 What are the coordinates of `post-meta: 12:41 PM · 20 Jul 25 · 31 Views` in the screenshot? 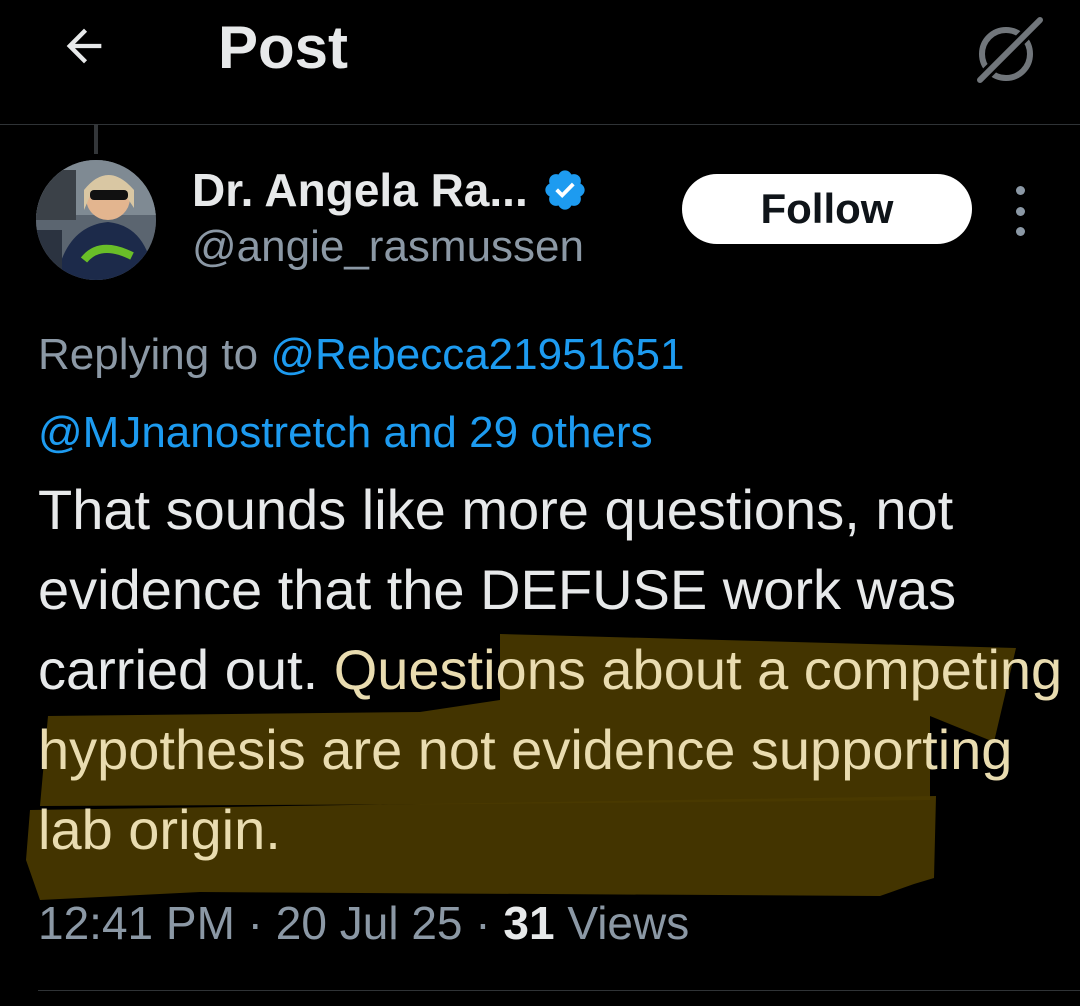 It's located at (363, 923).